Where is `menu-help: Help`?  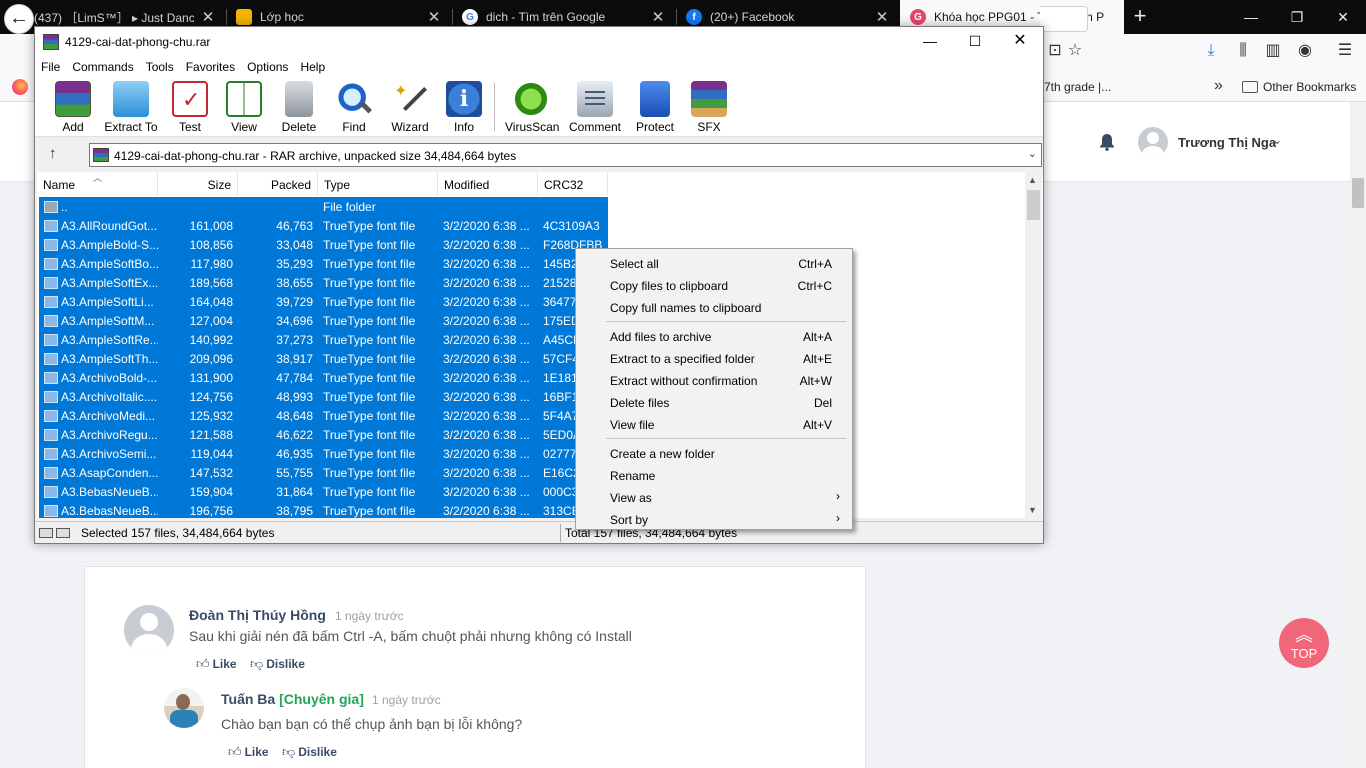 menu-help: Help is located at coordinates (312, 67).